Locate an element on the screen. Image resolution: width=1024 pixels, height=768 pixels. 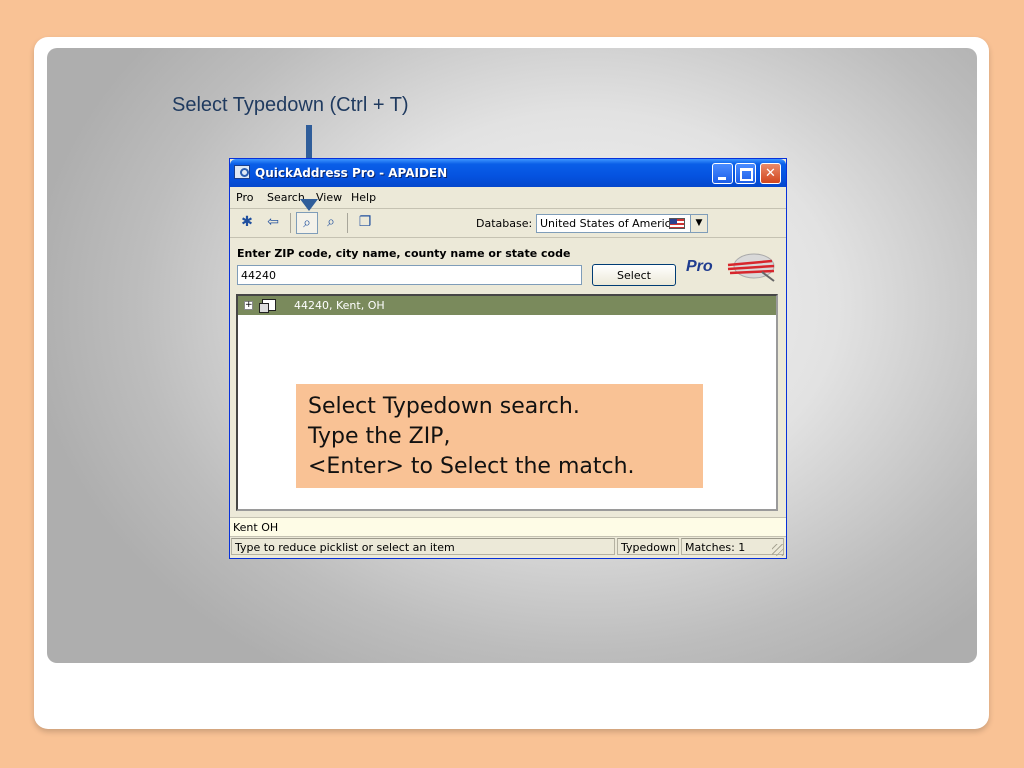
address-preview: Kent OH is located at coordinates (508, 527).